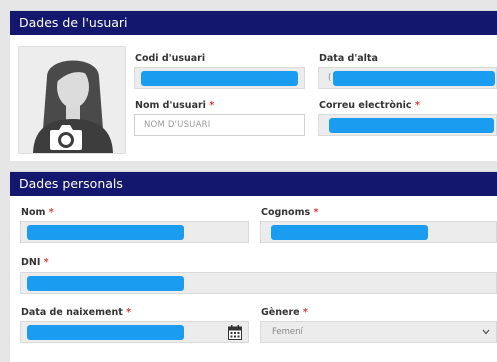  Describe the element at coordinates (290, 212) in the screenshot. I see `surname-label: Cognoms *` at that location.